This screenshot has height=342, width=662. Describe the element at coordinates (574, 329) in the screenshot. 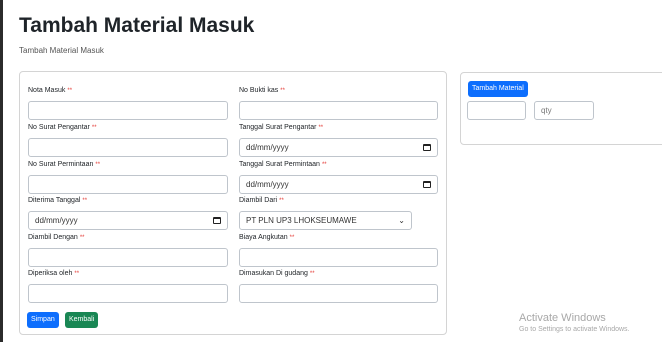

I see `watermark-subtitle: Go to Settings to activate Windows.` at that location.